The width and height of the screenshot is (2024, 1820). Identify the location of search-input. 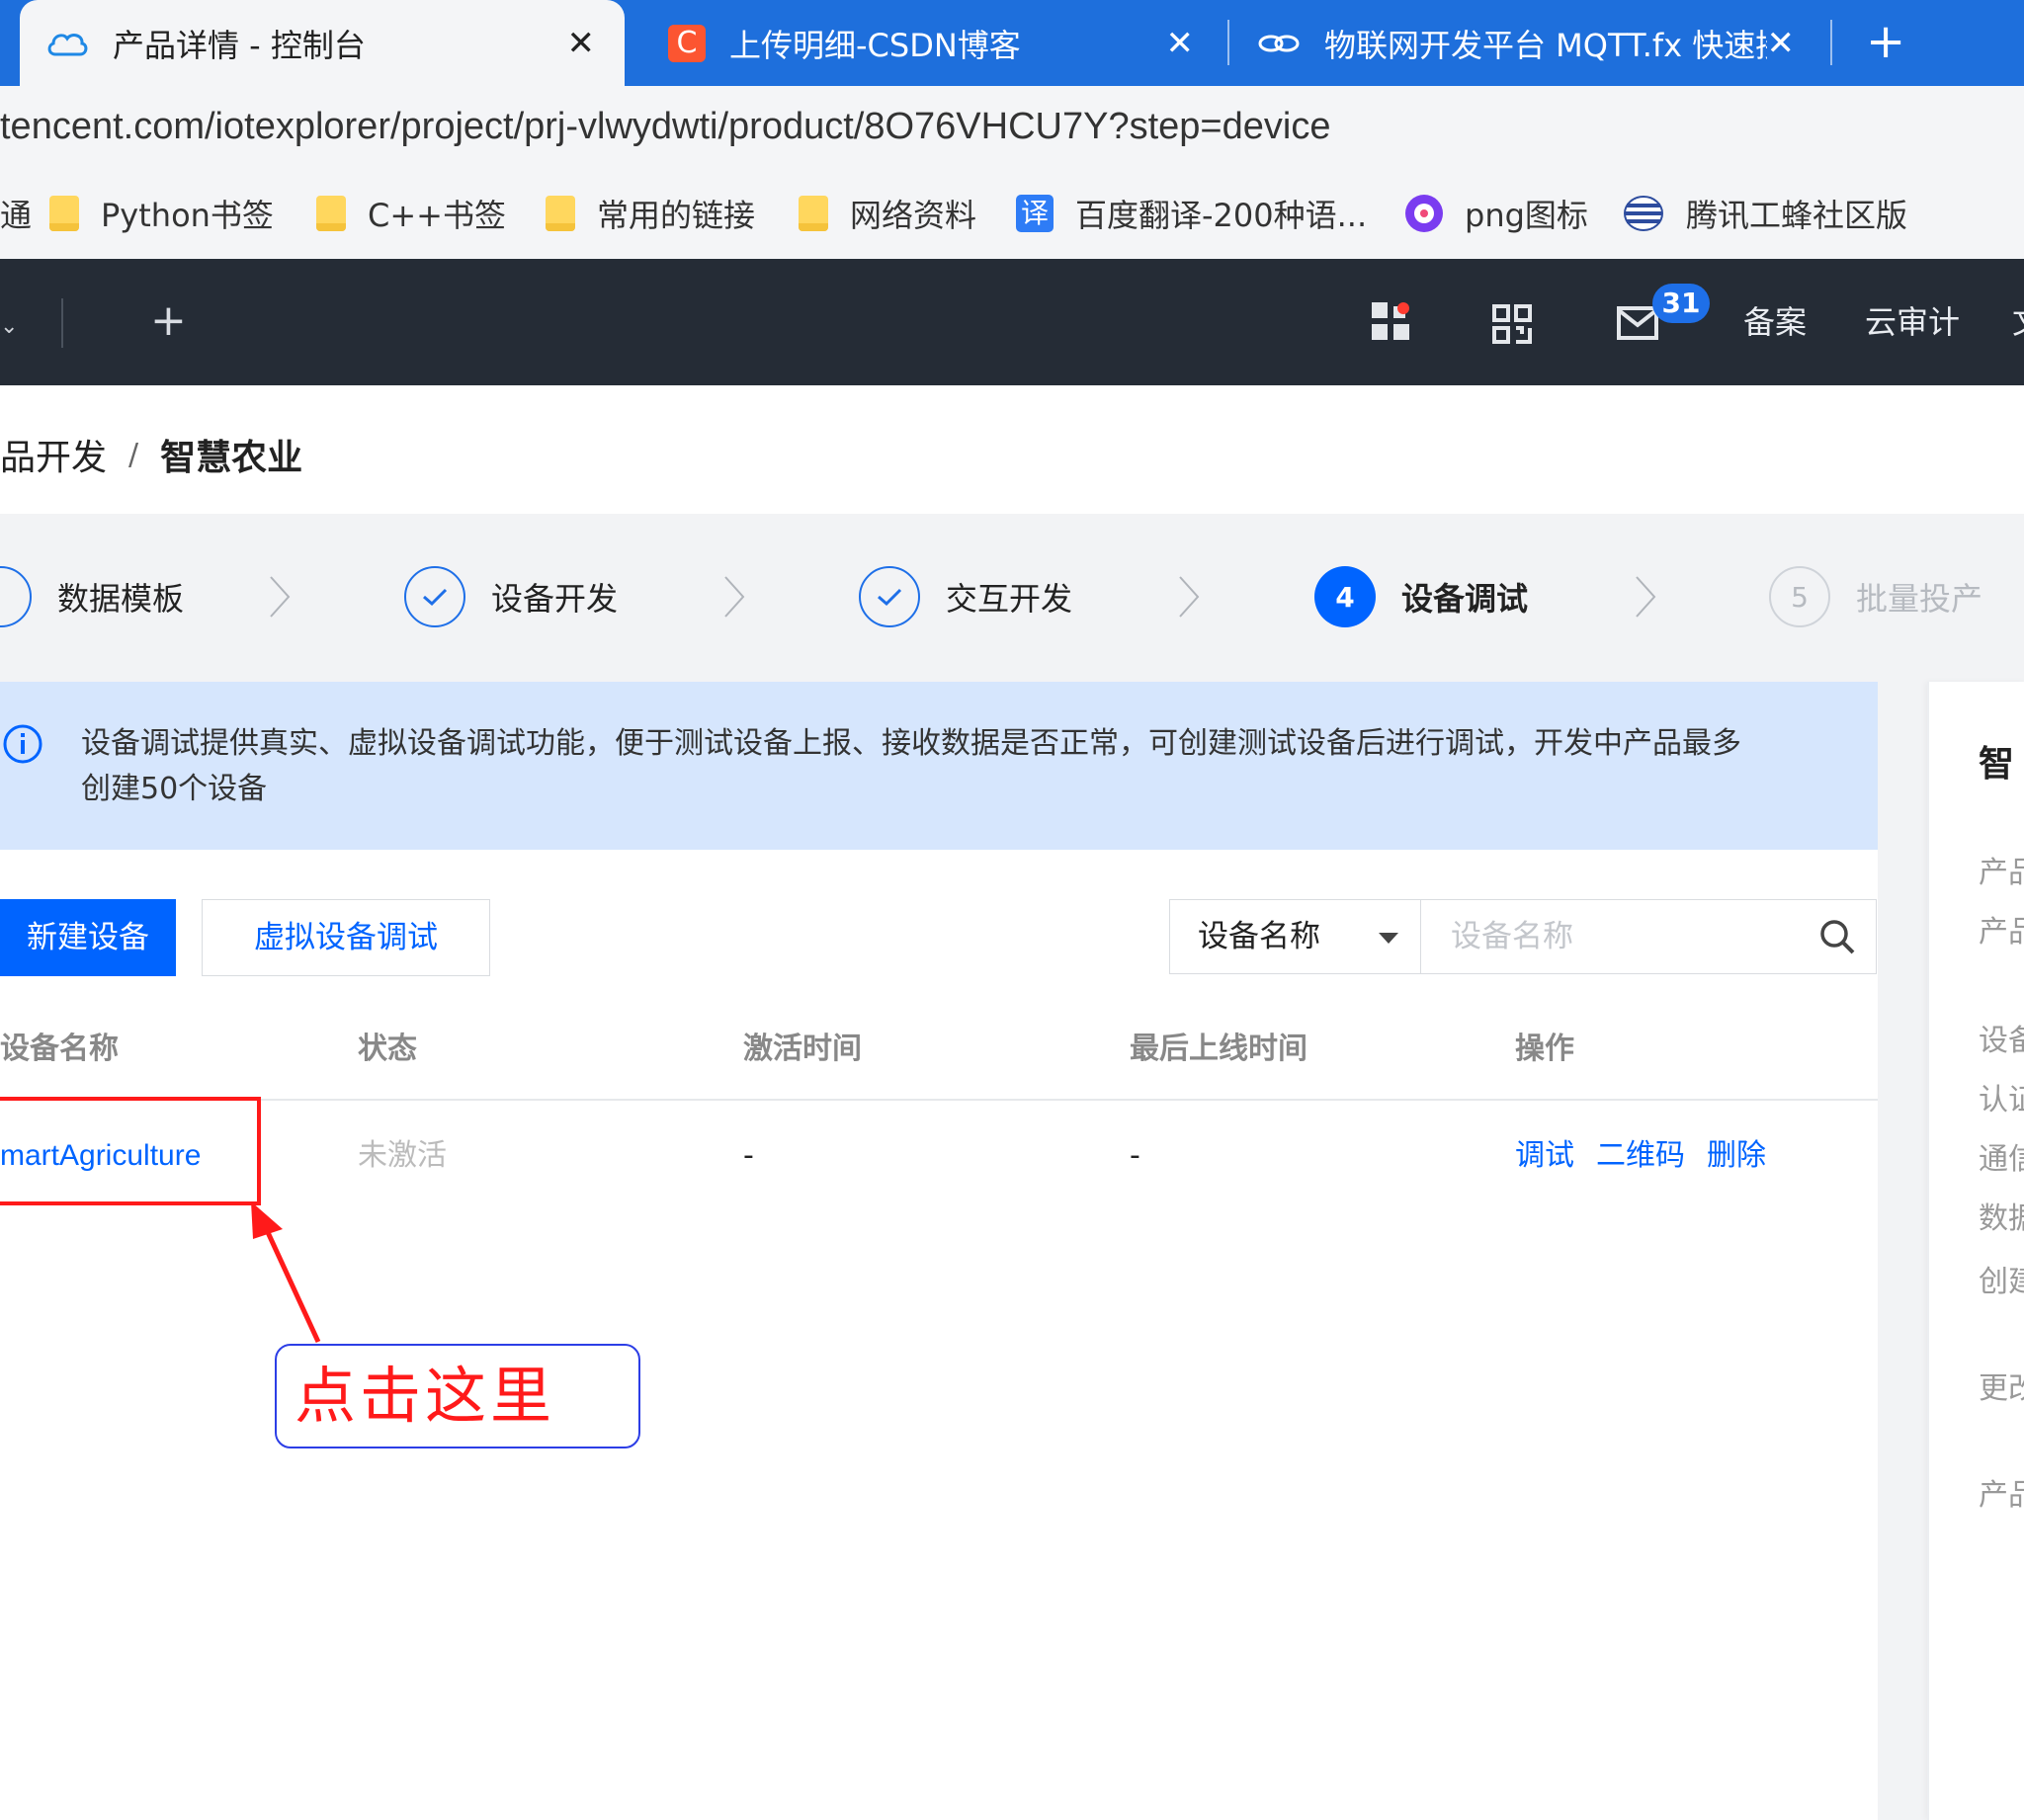
(1629, 936).